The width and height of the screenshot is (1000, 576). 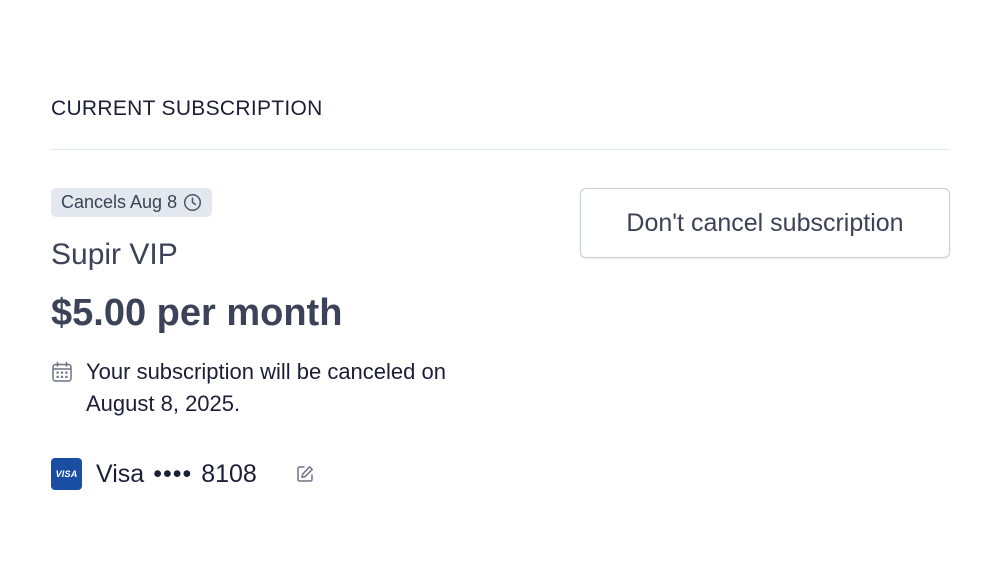 I want to click on visa-card-icon: VISA, so click(x=66, y=474).